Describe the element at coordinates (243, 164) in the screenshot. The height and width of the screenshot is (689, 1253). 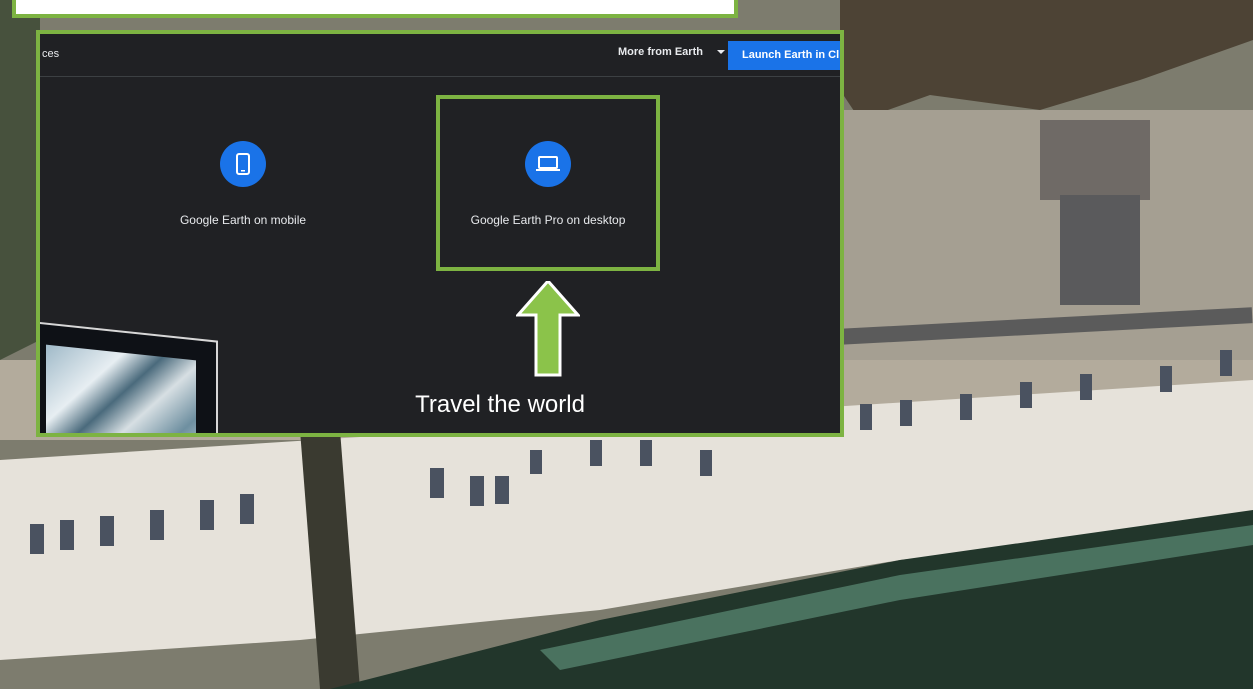
I see `smartphone-icon` at that location.